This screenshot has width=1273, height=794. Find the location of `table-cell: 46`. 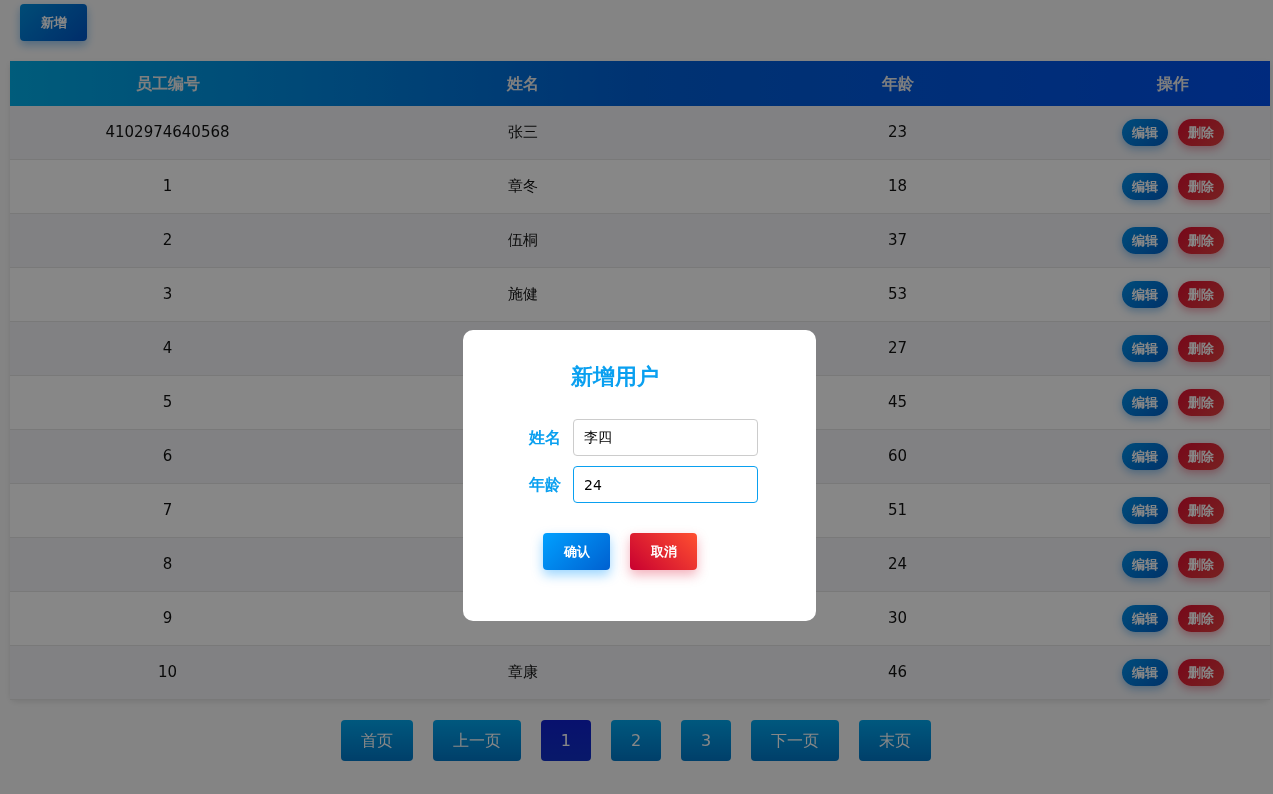

table-cell: 46 is located at coordinates (897, 672).